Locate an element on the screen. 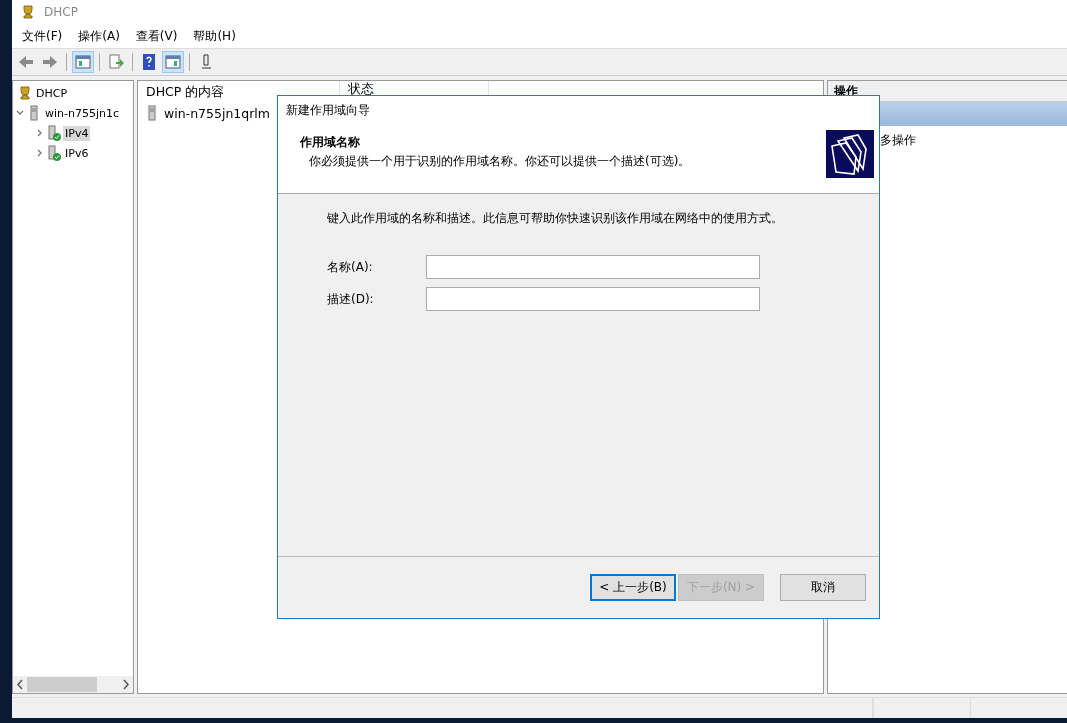 Image resolution: width=1067 pixels, height=723 pixels. page-description: 你必须提供一个用于识别的作用域名称。你还可以提供一个描述(可选)。 is located at coordinates (499, 161).